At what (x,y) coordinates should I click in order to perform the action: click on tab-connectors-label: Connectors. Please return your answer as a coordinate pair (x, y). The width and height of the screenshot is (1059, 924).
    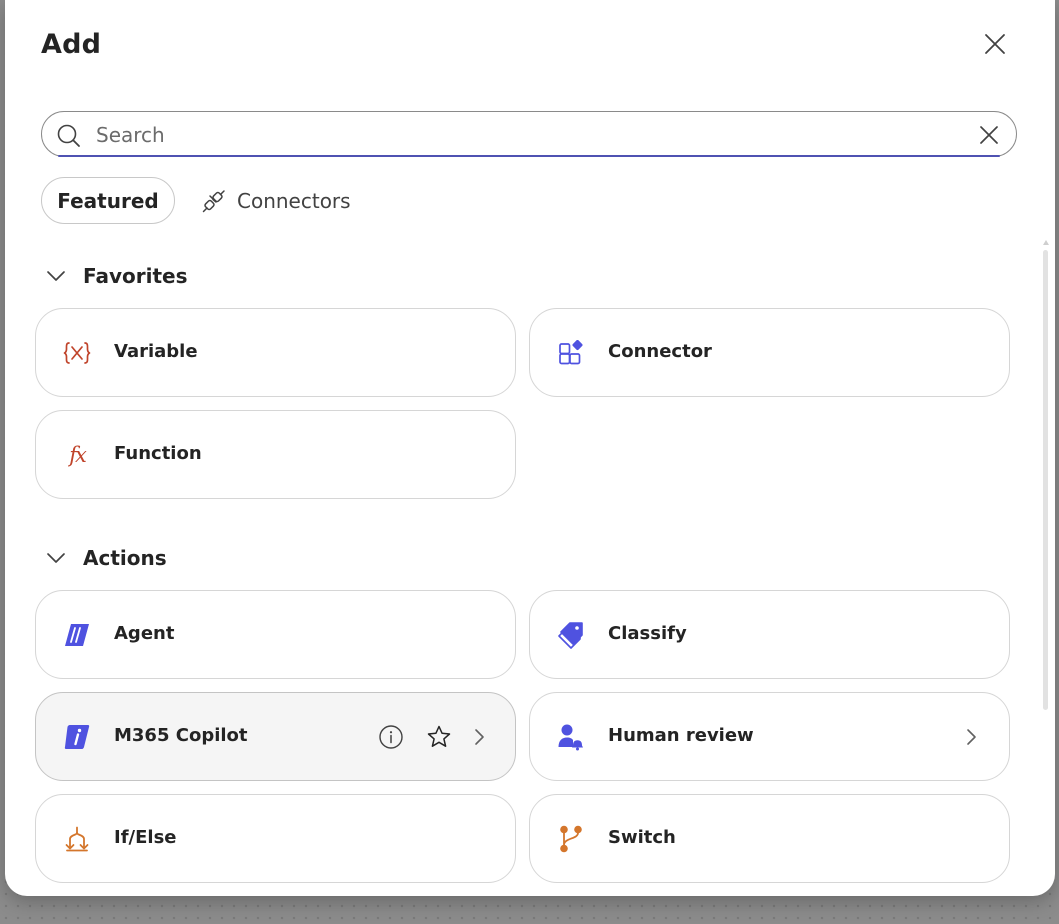
    Looking at the image, I should click on (294, 200).